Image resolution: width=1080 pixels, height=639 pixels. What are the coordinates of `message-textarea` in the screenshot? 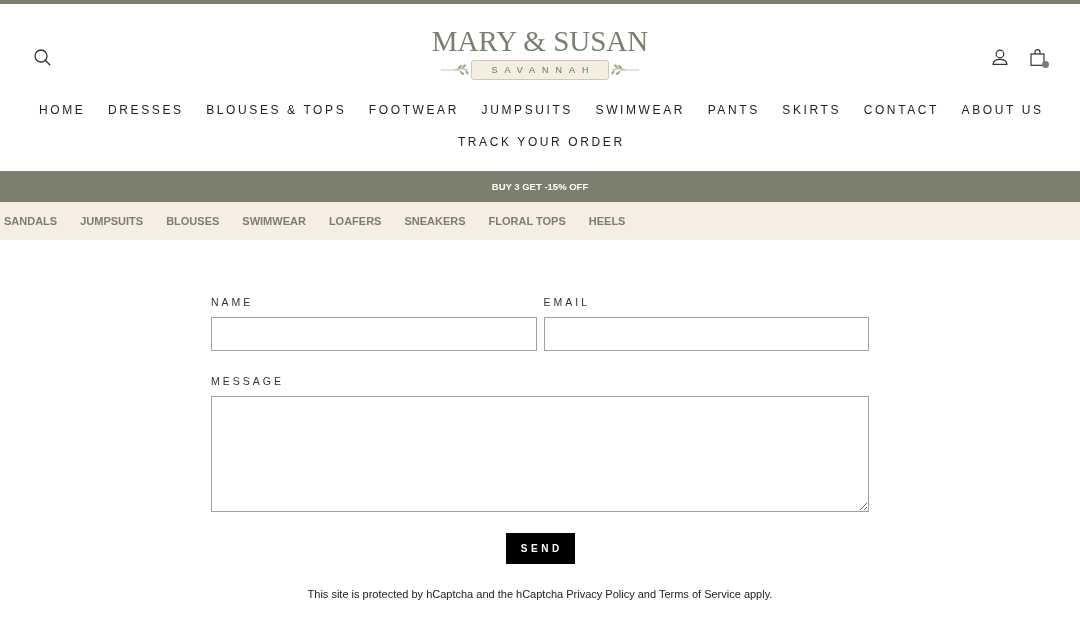 It's located at (540, 454).